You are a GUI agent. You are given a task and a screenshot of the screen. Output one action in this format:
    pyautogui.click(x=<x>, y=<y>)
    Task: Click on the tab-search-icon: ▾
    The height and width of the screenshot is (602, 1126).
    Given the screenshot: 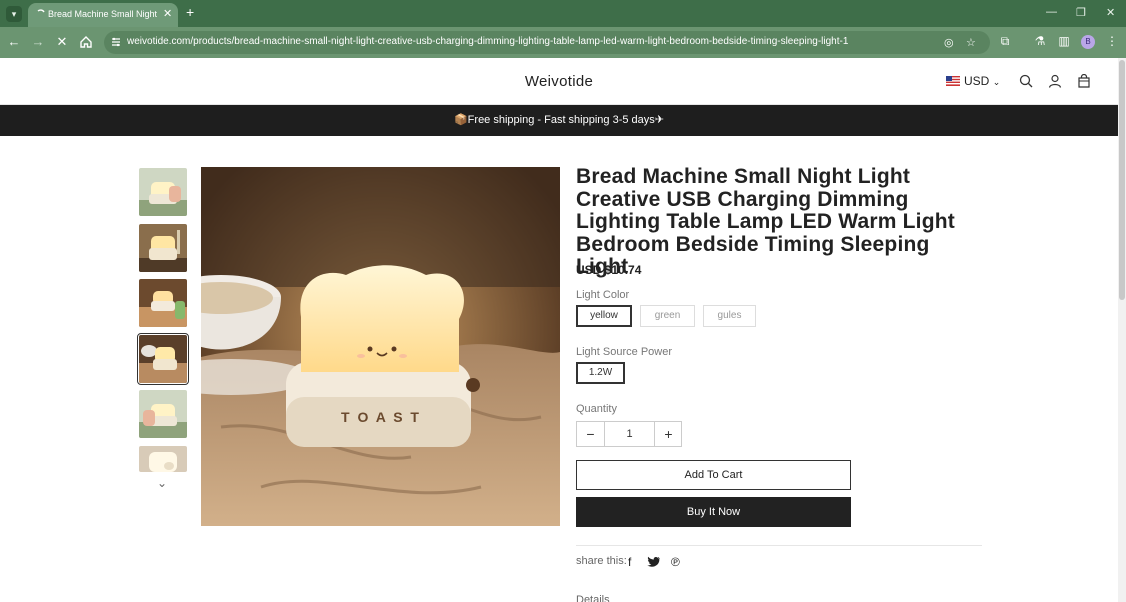 What is the action you would take?
    pyautogui.click(x=14, y=14)
    